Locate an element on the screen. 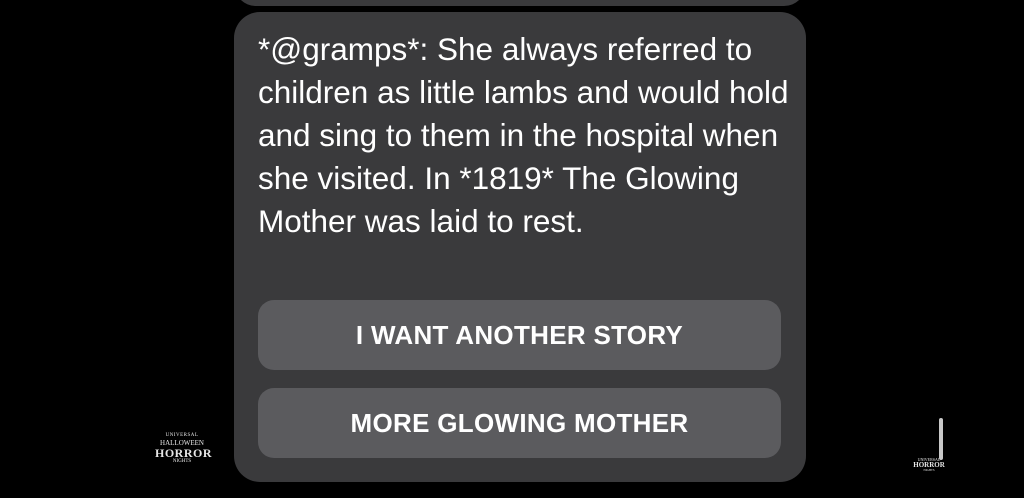  halloween-horror-nights-logo-small: UNIVERSAL HORROR NIGHTS is located at coordinates (929, 464).